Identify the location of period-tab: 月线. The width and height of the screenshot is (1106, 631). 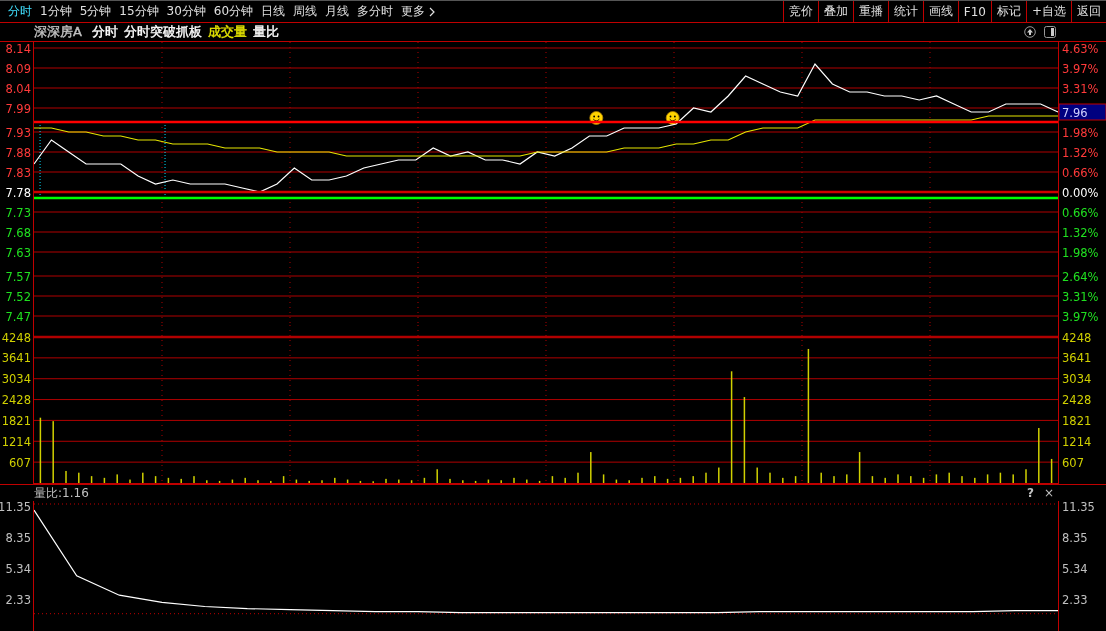
(337, 11).